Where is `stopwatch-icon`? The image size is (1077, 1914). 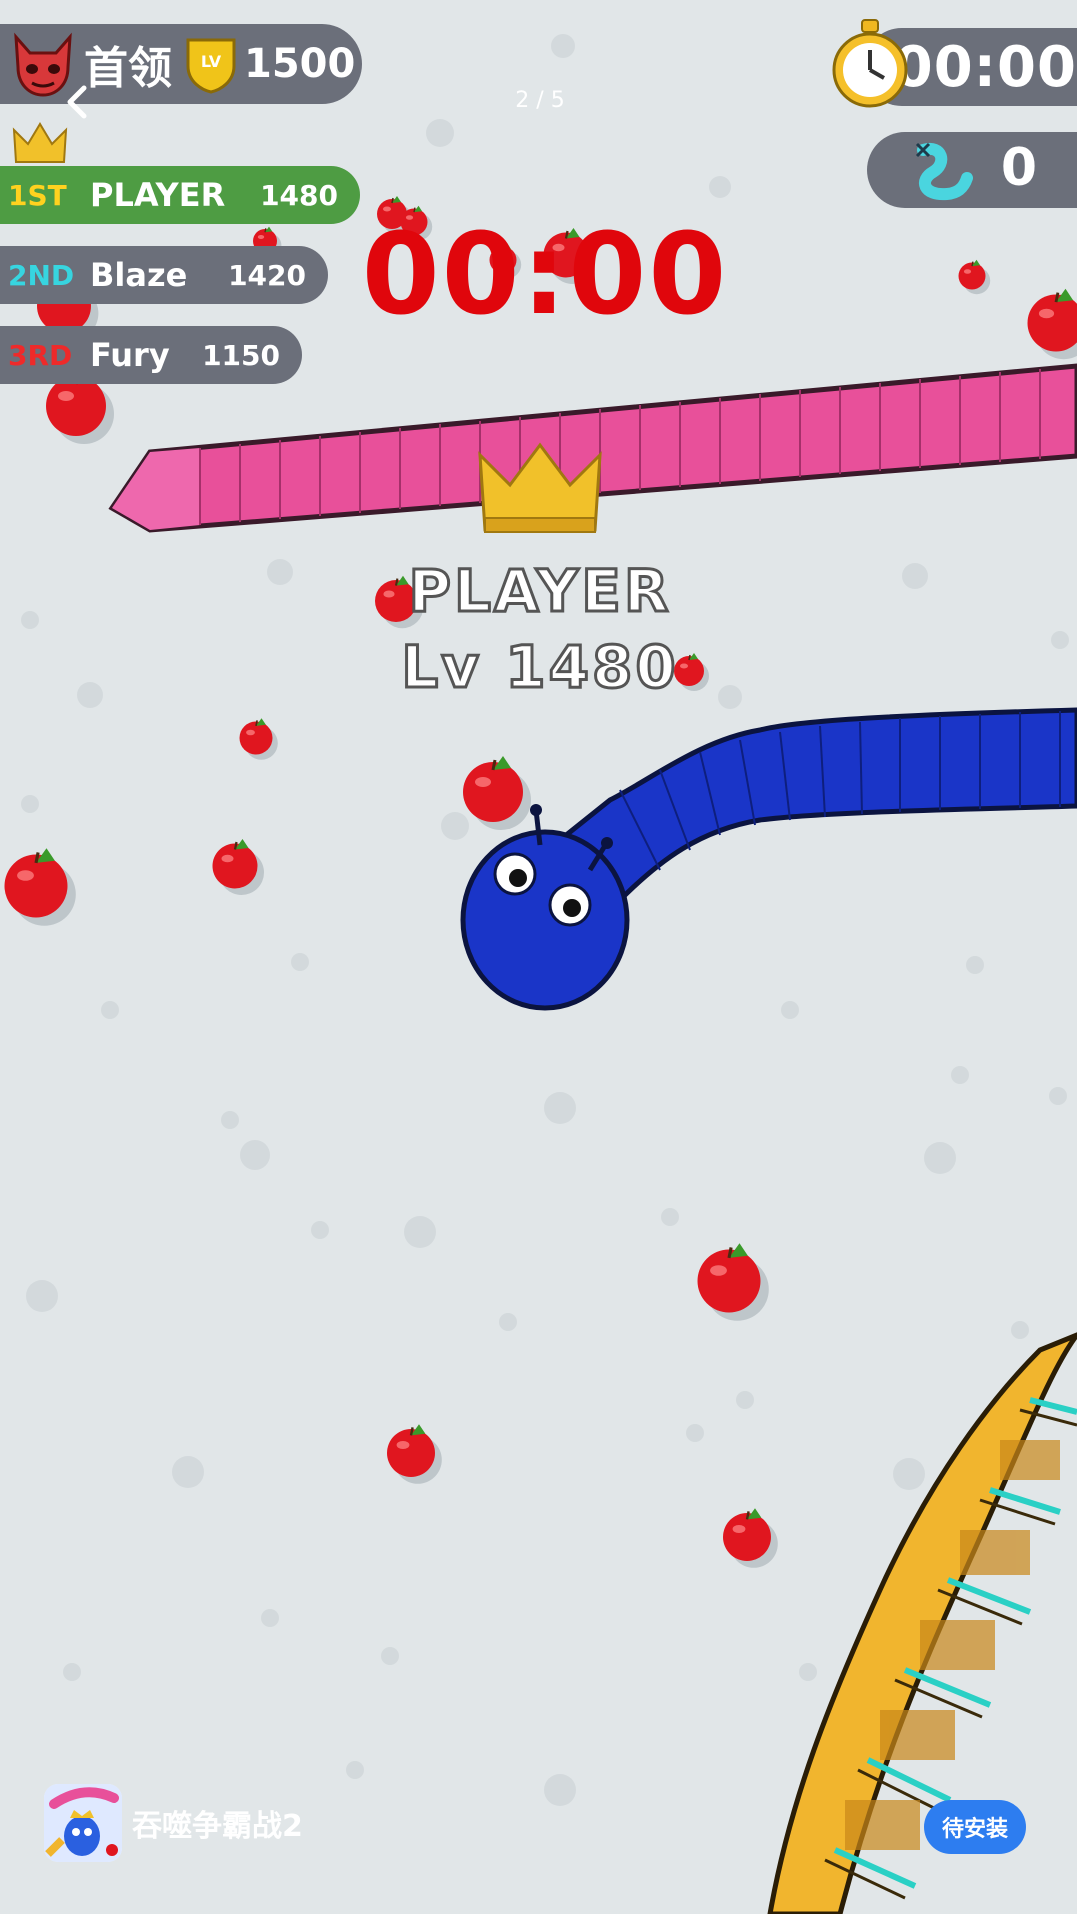 stopwatch-icon is located at coordinates (870, 63).